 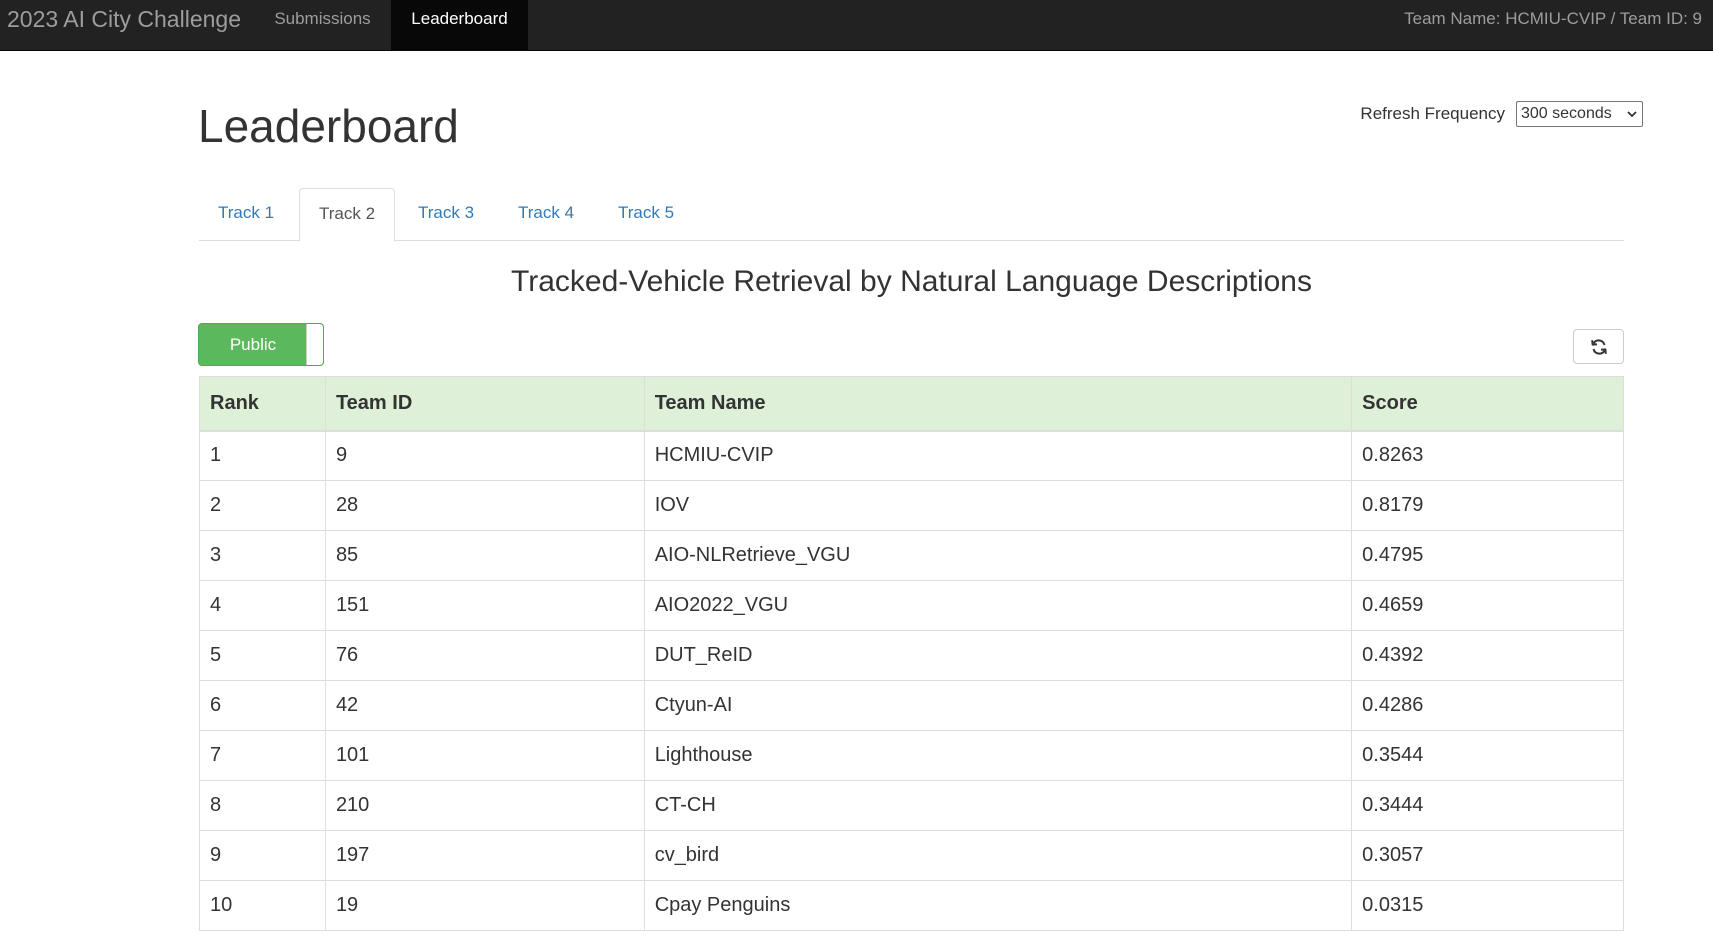 What do you see at coordinates (1487, 905) in the screenshot?
I see `score-cell: 0.0315` at bounding box center [1487, 905].